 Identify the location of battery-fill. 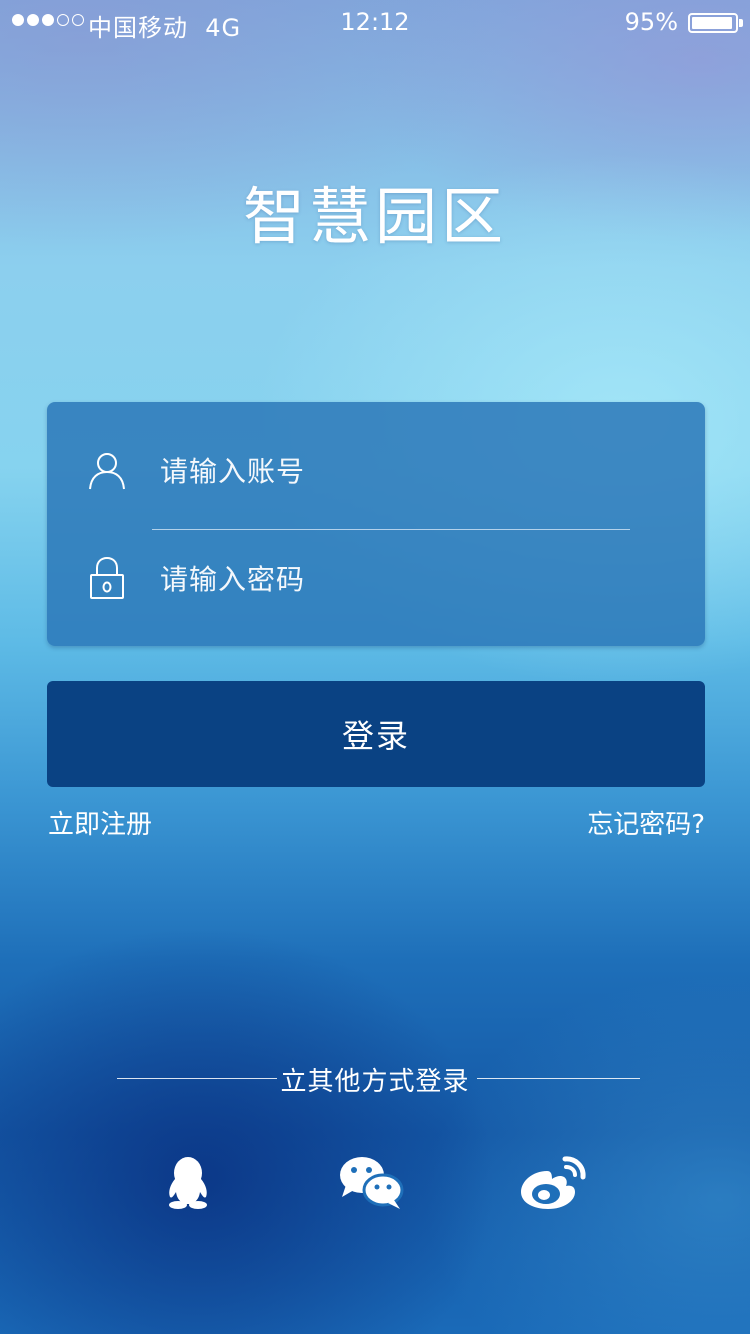
(712, 23).